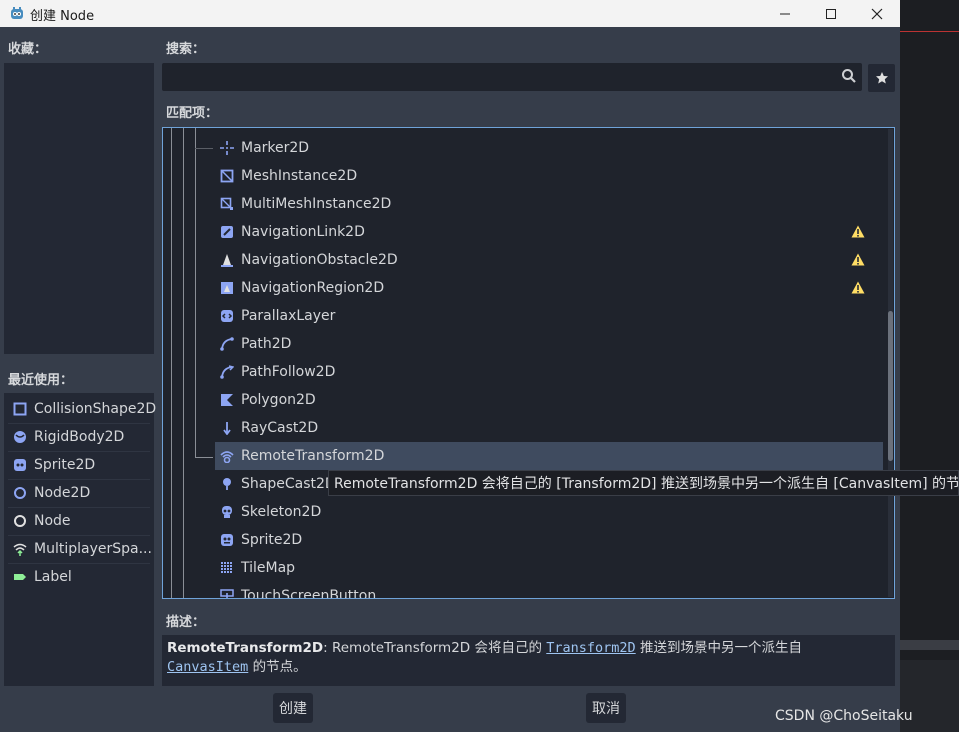  I want to click on description-label: 描述：, so click(186, 622).